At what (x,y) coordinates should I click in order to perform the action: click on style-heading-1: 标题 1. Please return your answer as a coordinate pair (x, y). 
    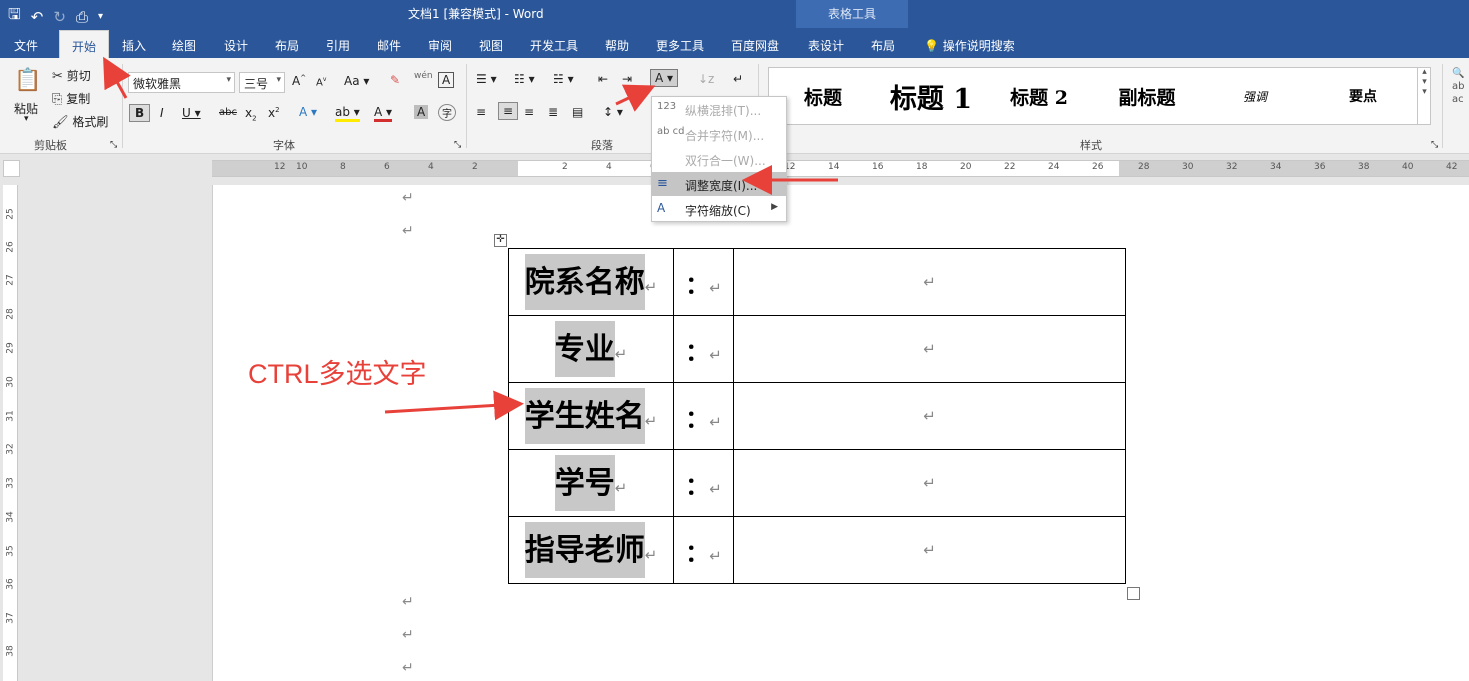
    Looking at the image, I should click on (931, 96).